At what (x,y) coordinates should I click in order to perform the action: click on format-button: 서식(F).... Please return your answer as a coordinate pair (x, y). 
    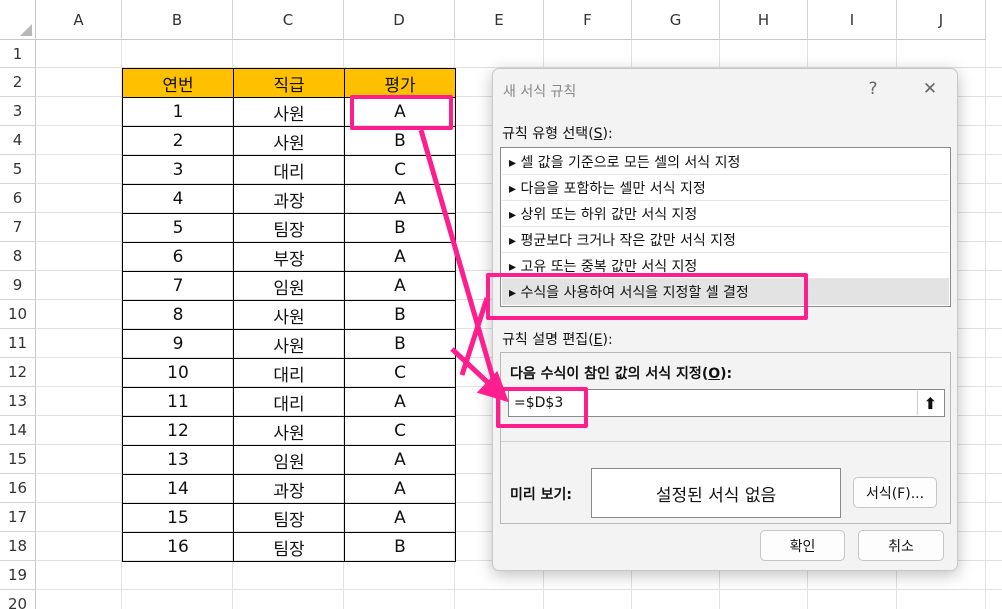
    Looking at the image, I should click on (895, 492).